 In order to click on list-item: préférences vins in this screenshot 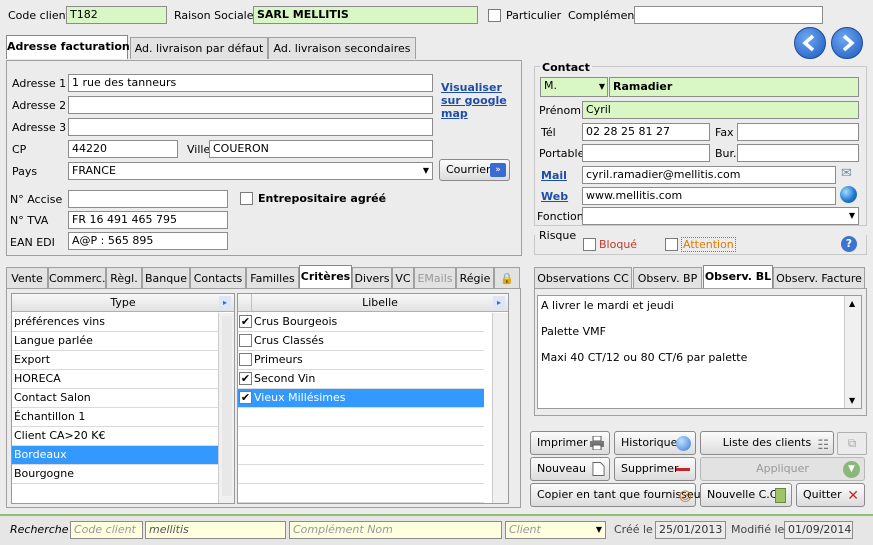, I will do `click(115, 322)`.